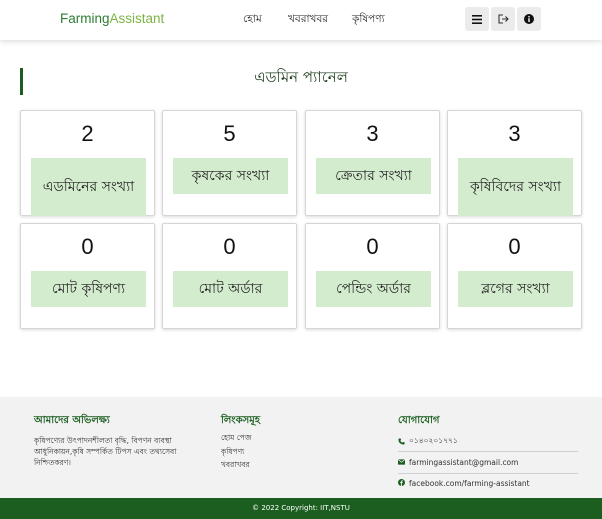 Image resolution: width=602 pixels, height=519 pixels. I want to click on stat-value: 5, so click(229, 133).